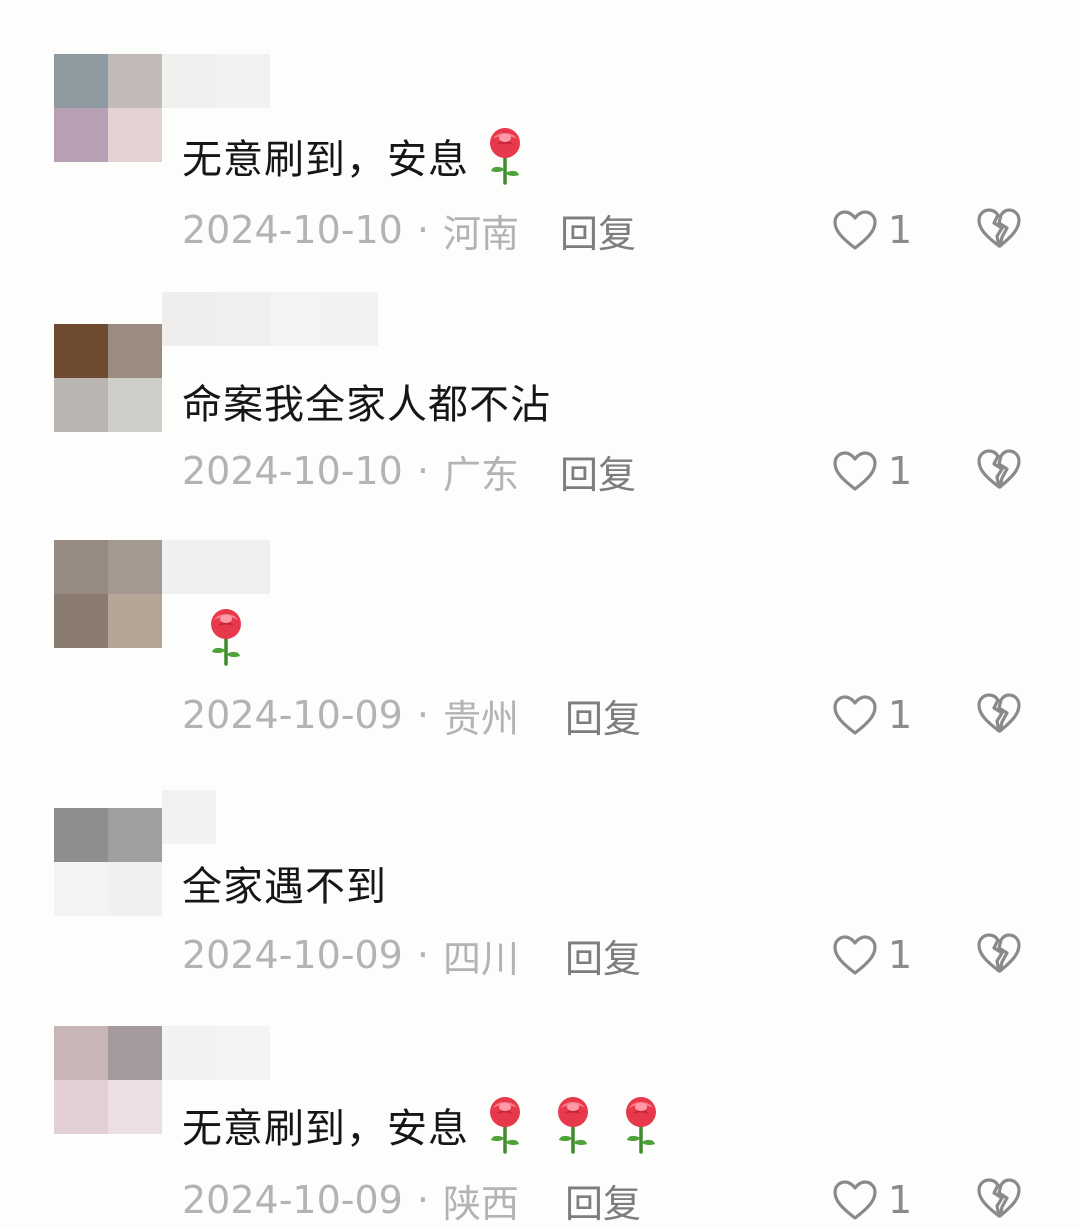 This screenshot has width=1080, height=1228. Describe the element at coordinates (480, 1203) in the screenshot. I see `comment-location: 陕西` at that location.